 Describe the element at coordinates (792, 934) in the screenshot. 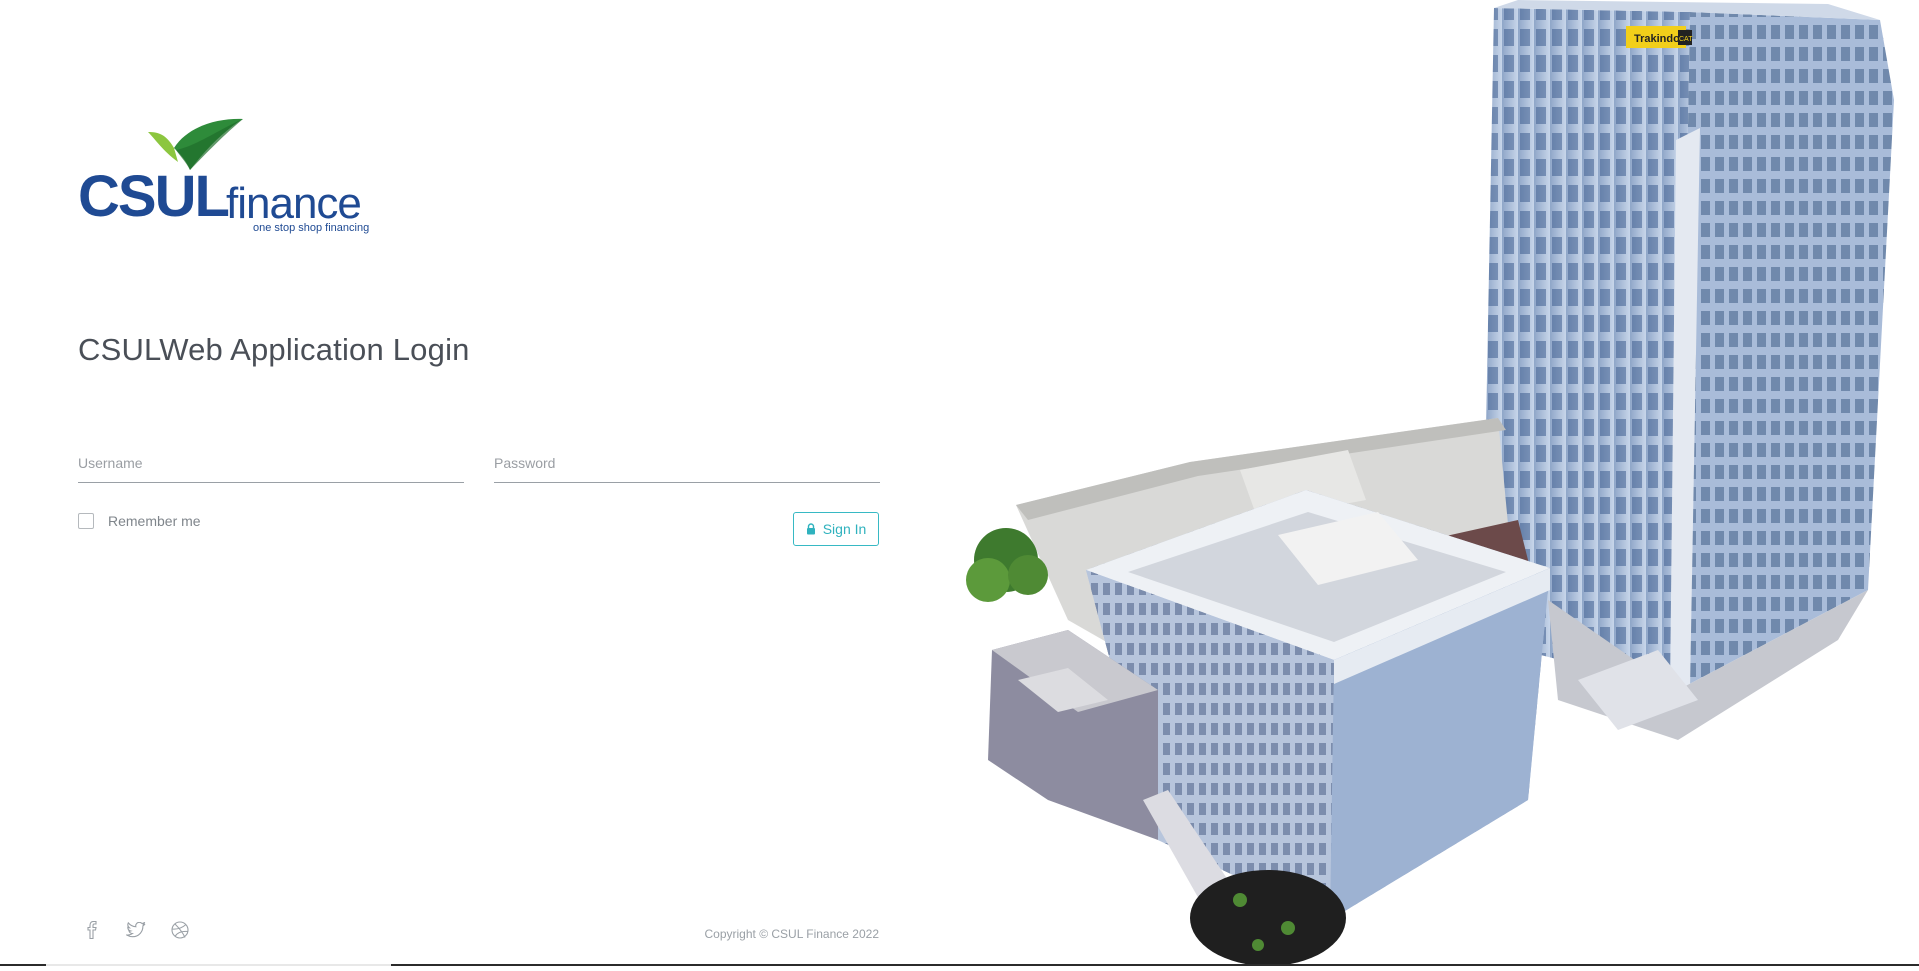

I see `copyright-text: Copyright © CSUL Finance 2022` at that location.